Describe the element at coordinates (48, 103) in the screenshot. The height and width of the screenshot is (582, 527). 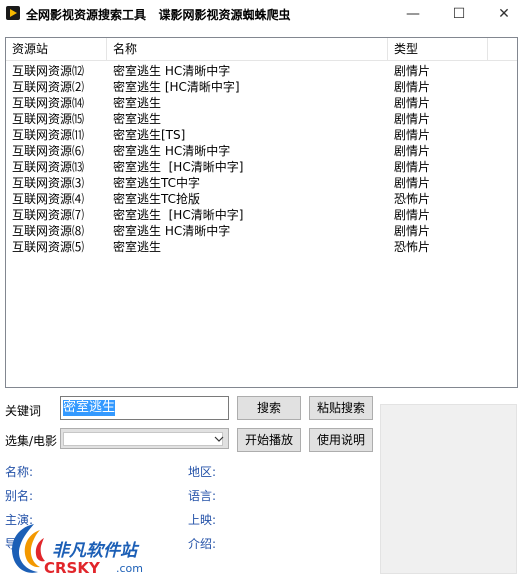
I see `cell-site: 互联网资源⒁` at that location.